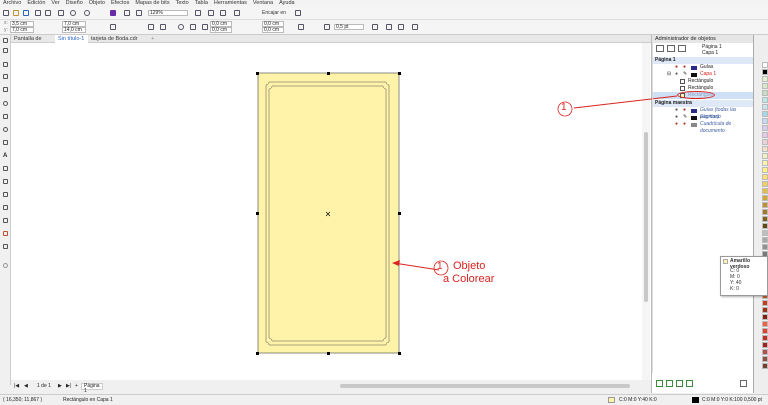 This screenshot has width=768, height=405. Describe the element at coordinates (5, 194) in the screenshot. I see `drop-shadow-icon` at that location.